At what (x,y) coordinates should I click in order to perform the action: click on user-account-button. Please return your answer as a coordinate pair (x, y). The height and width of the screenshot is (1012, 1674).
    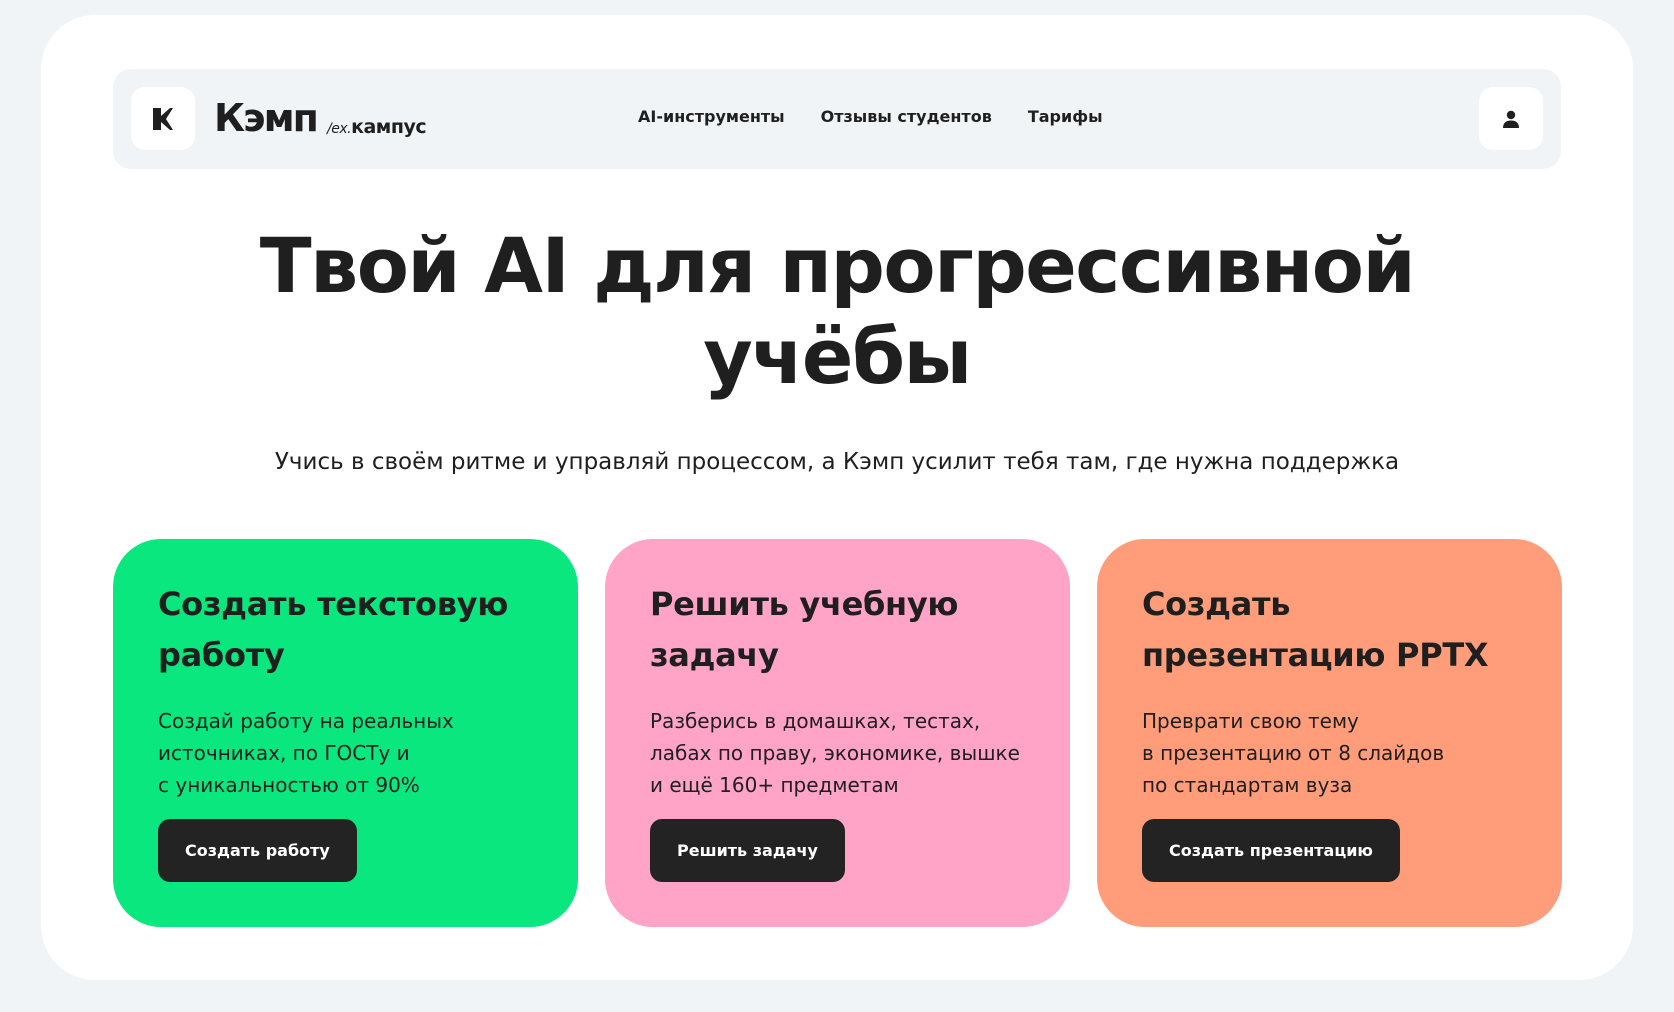
    Looking at the image, I should click on (1511, 118).